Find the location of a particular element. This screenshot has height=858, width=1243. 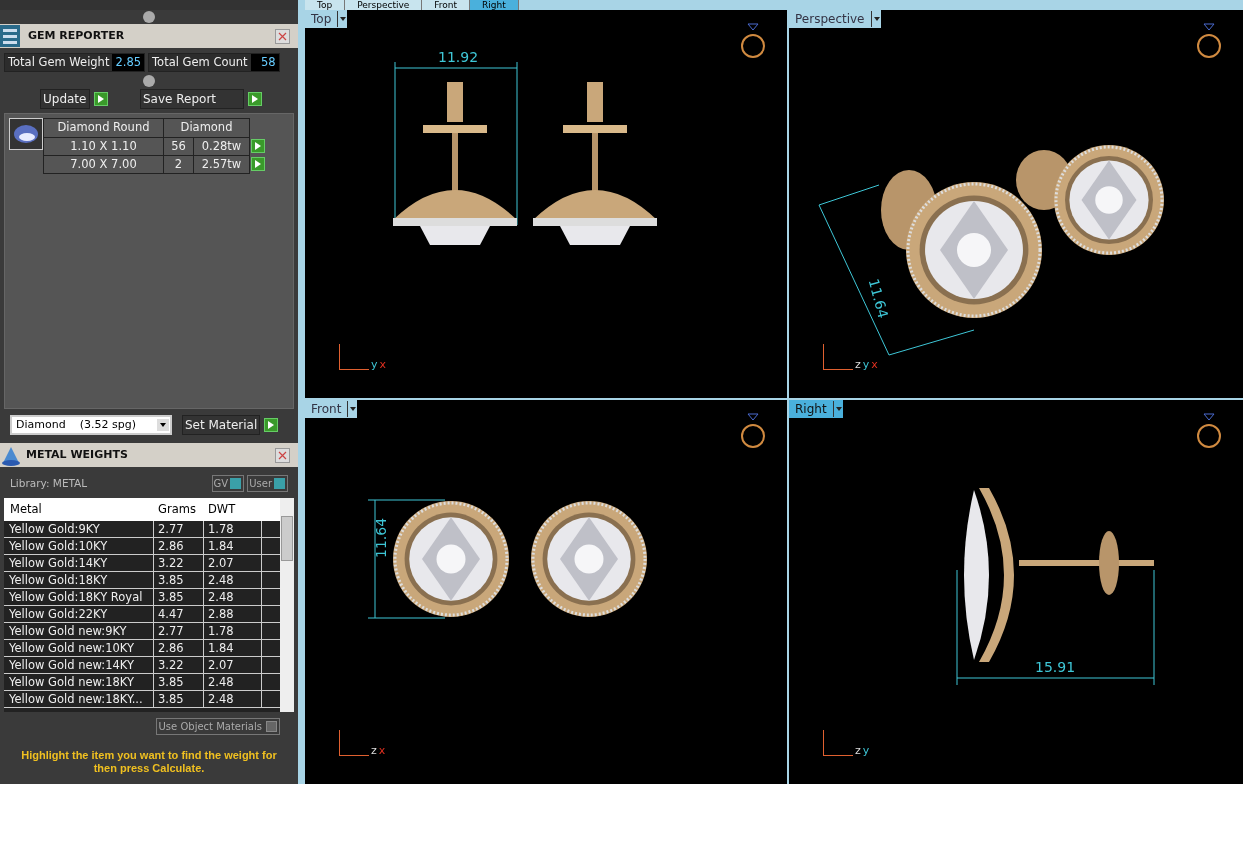

table-cell: 1.10 X 1.10 is located at coordinates (103, 146).